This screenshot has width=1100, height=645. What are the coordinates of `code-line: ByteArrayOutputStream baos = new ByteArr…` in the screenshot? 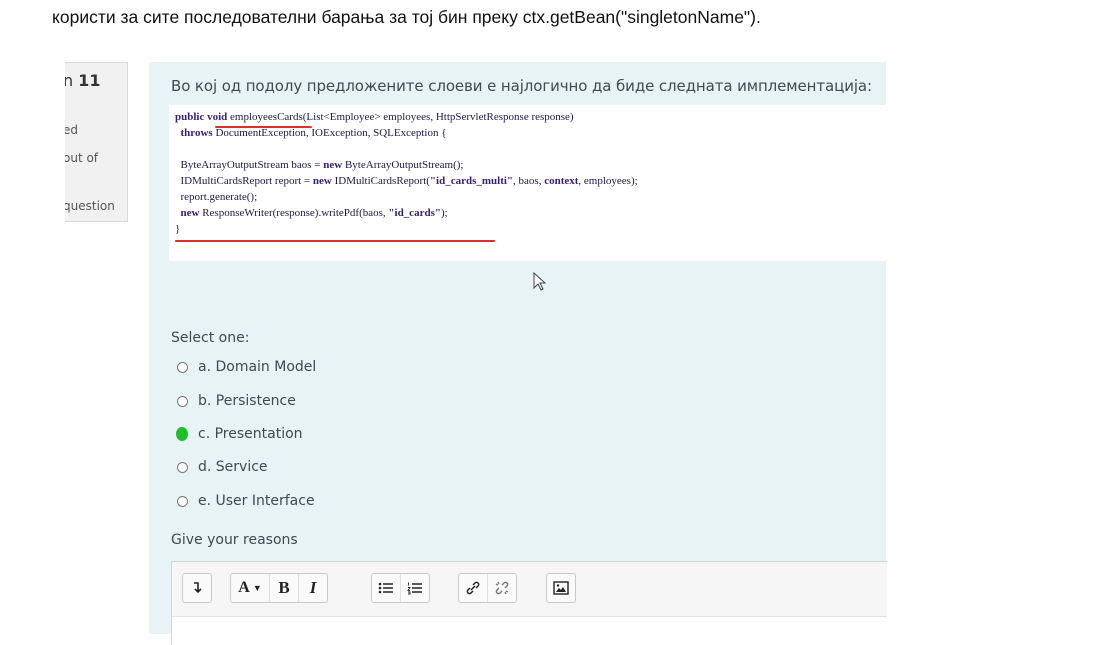 It's located at (319, 165).